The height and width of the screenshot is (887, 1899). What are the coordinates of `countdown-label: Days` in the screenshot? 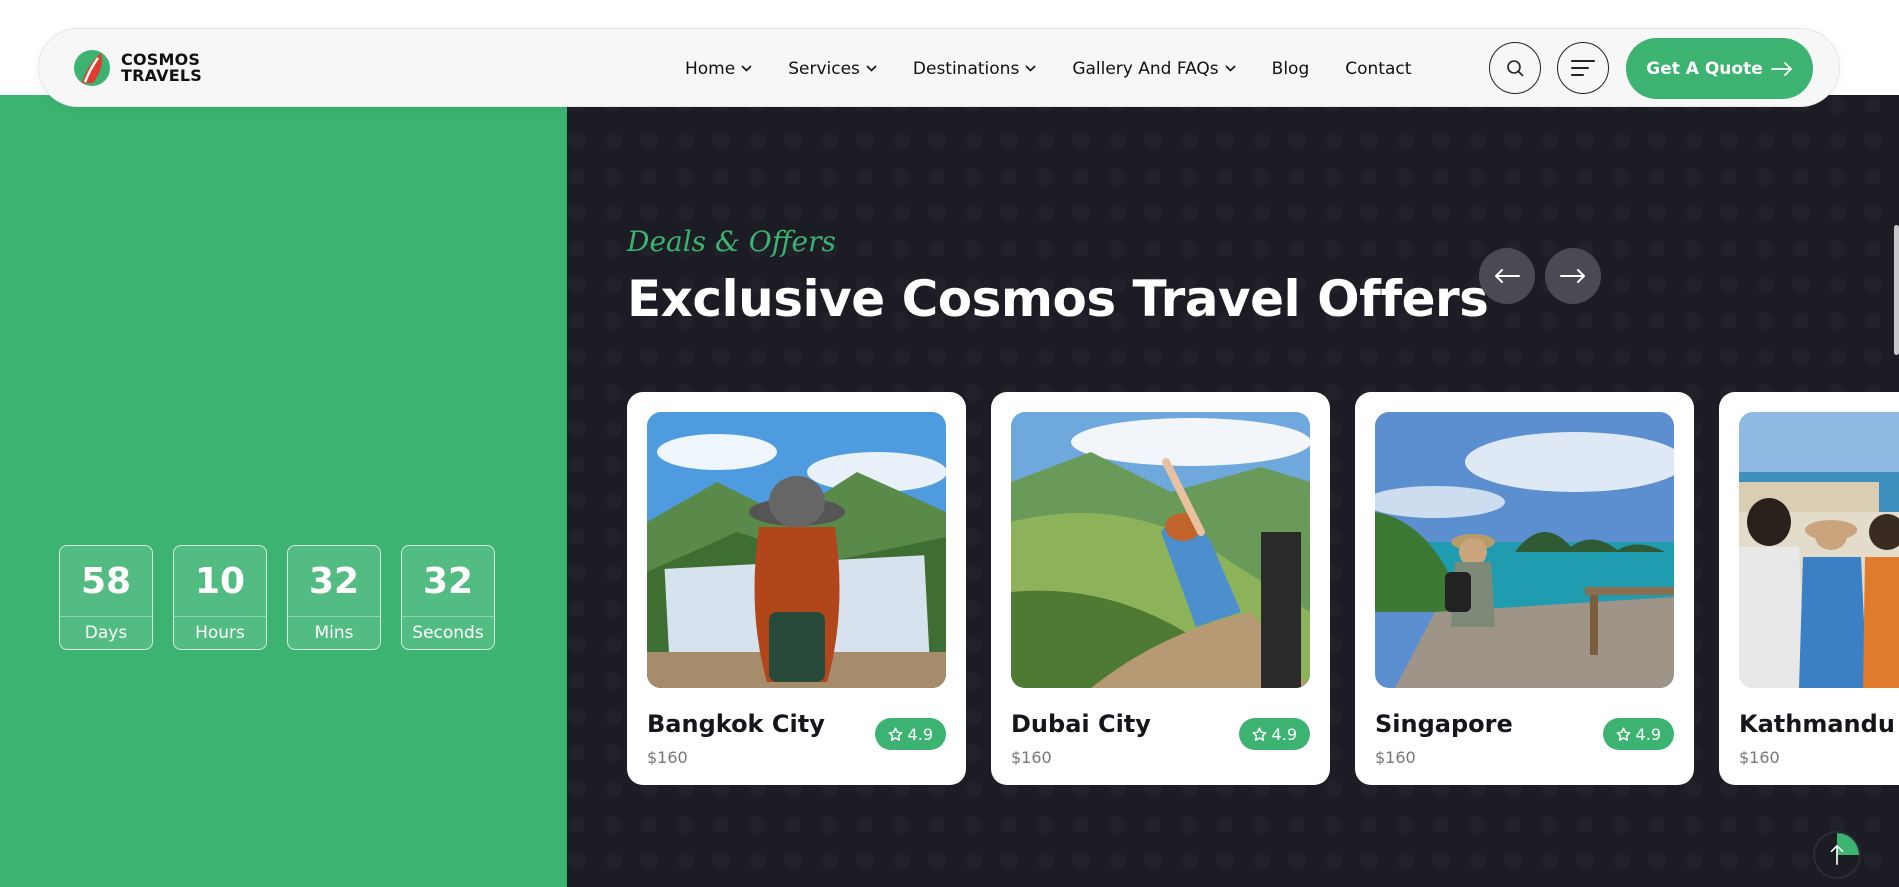 It's located at (106, 633).